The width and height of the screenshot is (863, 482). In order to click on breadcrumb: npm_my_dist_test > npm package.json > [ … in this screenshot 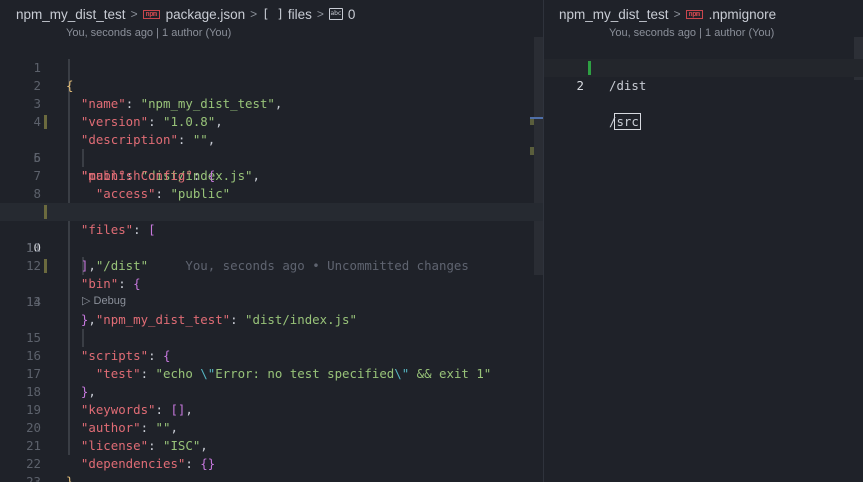, I will do `click(185, 14)`.